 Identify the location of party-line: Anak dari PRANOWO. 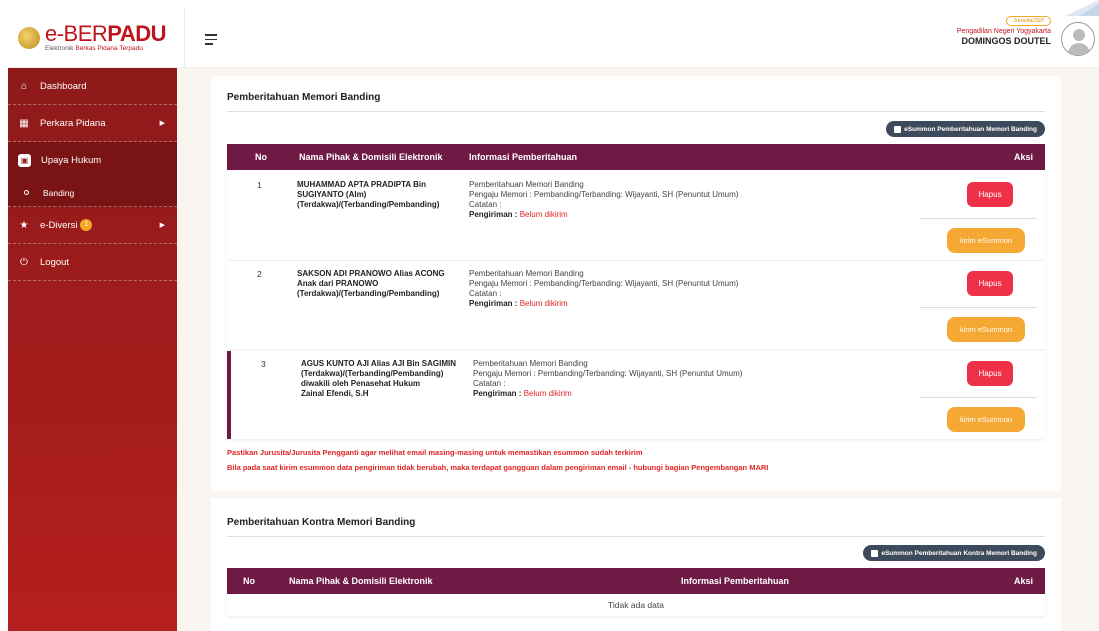
(338, 283).